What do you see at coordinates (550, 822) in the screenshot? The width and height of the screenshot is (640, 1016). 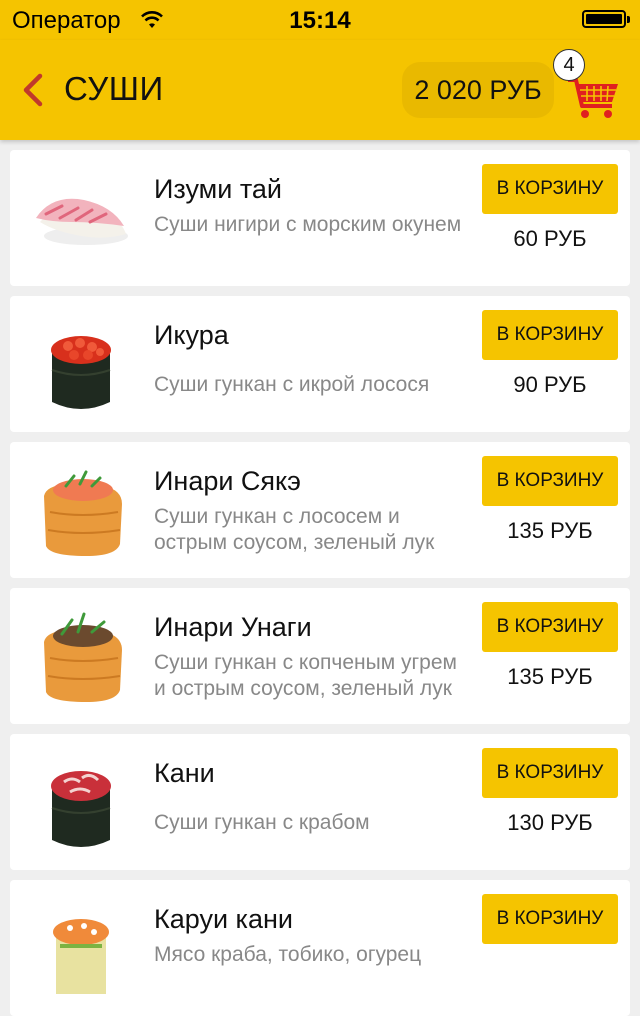 I see `item-price: 130 РУБ` at bounding box center [550, 822].